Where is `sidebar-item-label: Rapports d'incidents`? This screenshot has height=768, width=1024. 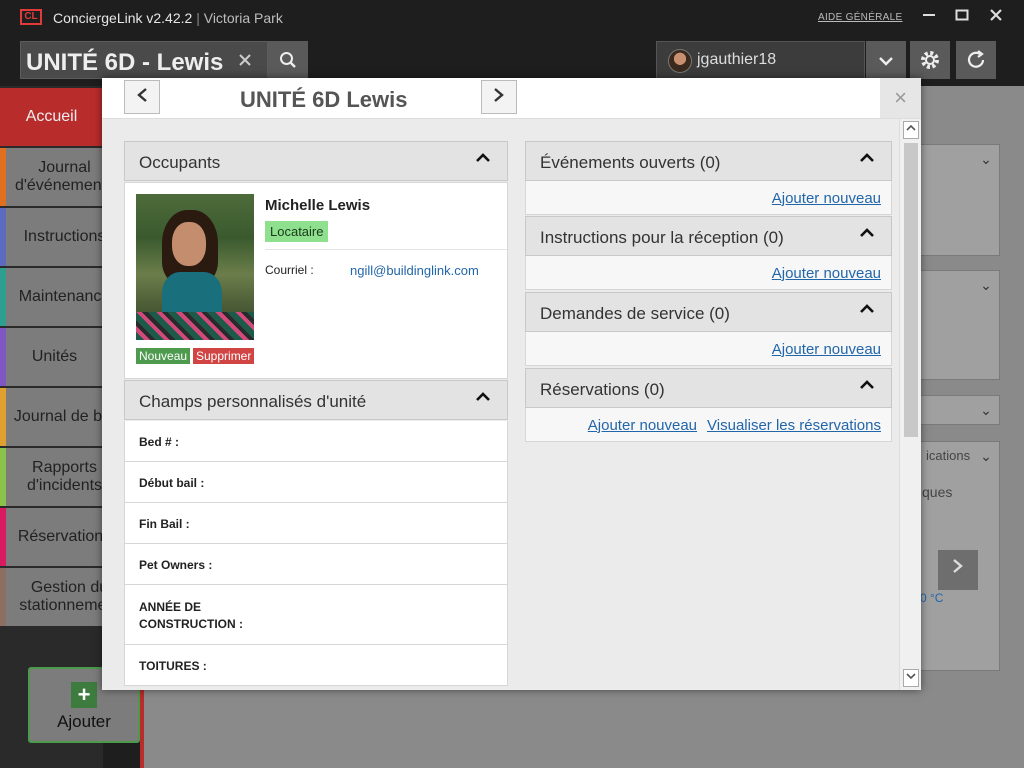 sidebar-item-label: Rapports d'incidents is located at coordinates (64, 476).